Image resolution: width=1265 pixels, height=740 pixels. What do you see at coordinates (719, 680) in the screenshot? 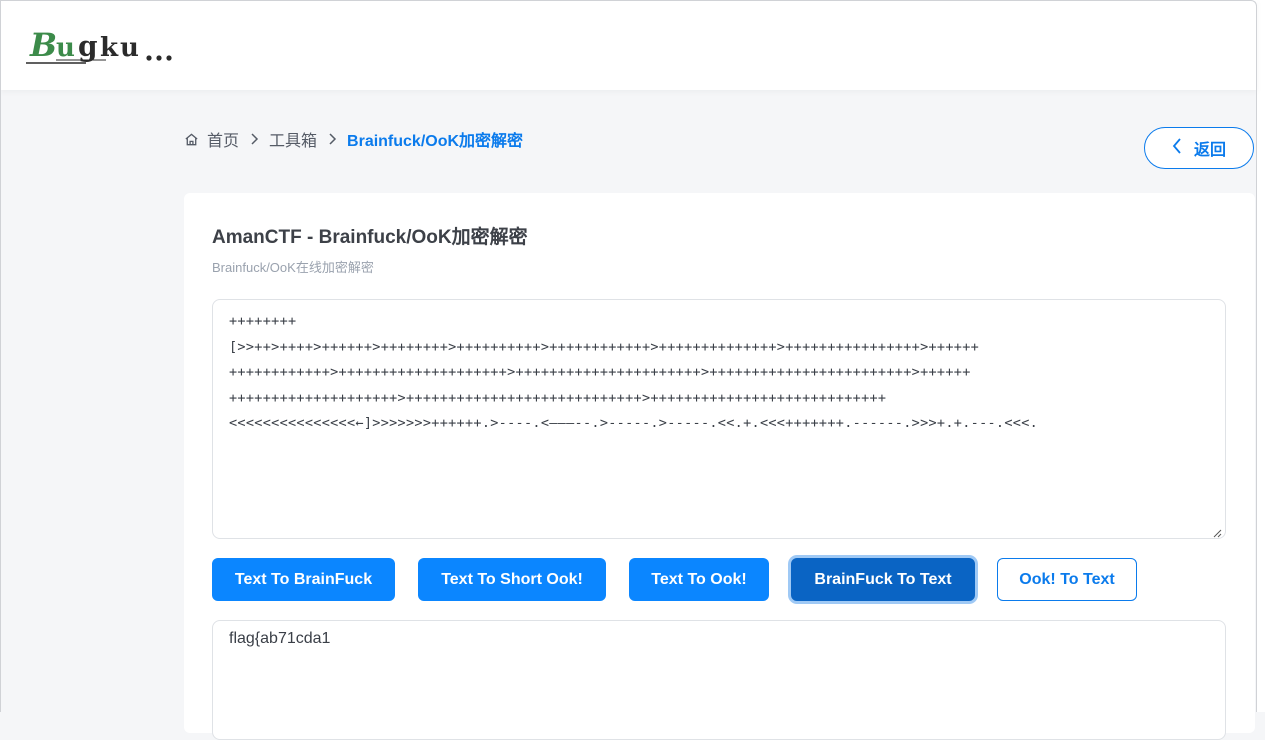
I see `result-output: flag{ab71cda1` at bounding box center [719, 680].